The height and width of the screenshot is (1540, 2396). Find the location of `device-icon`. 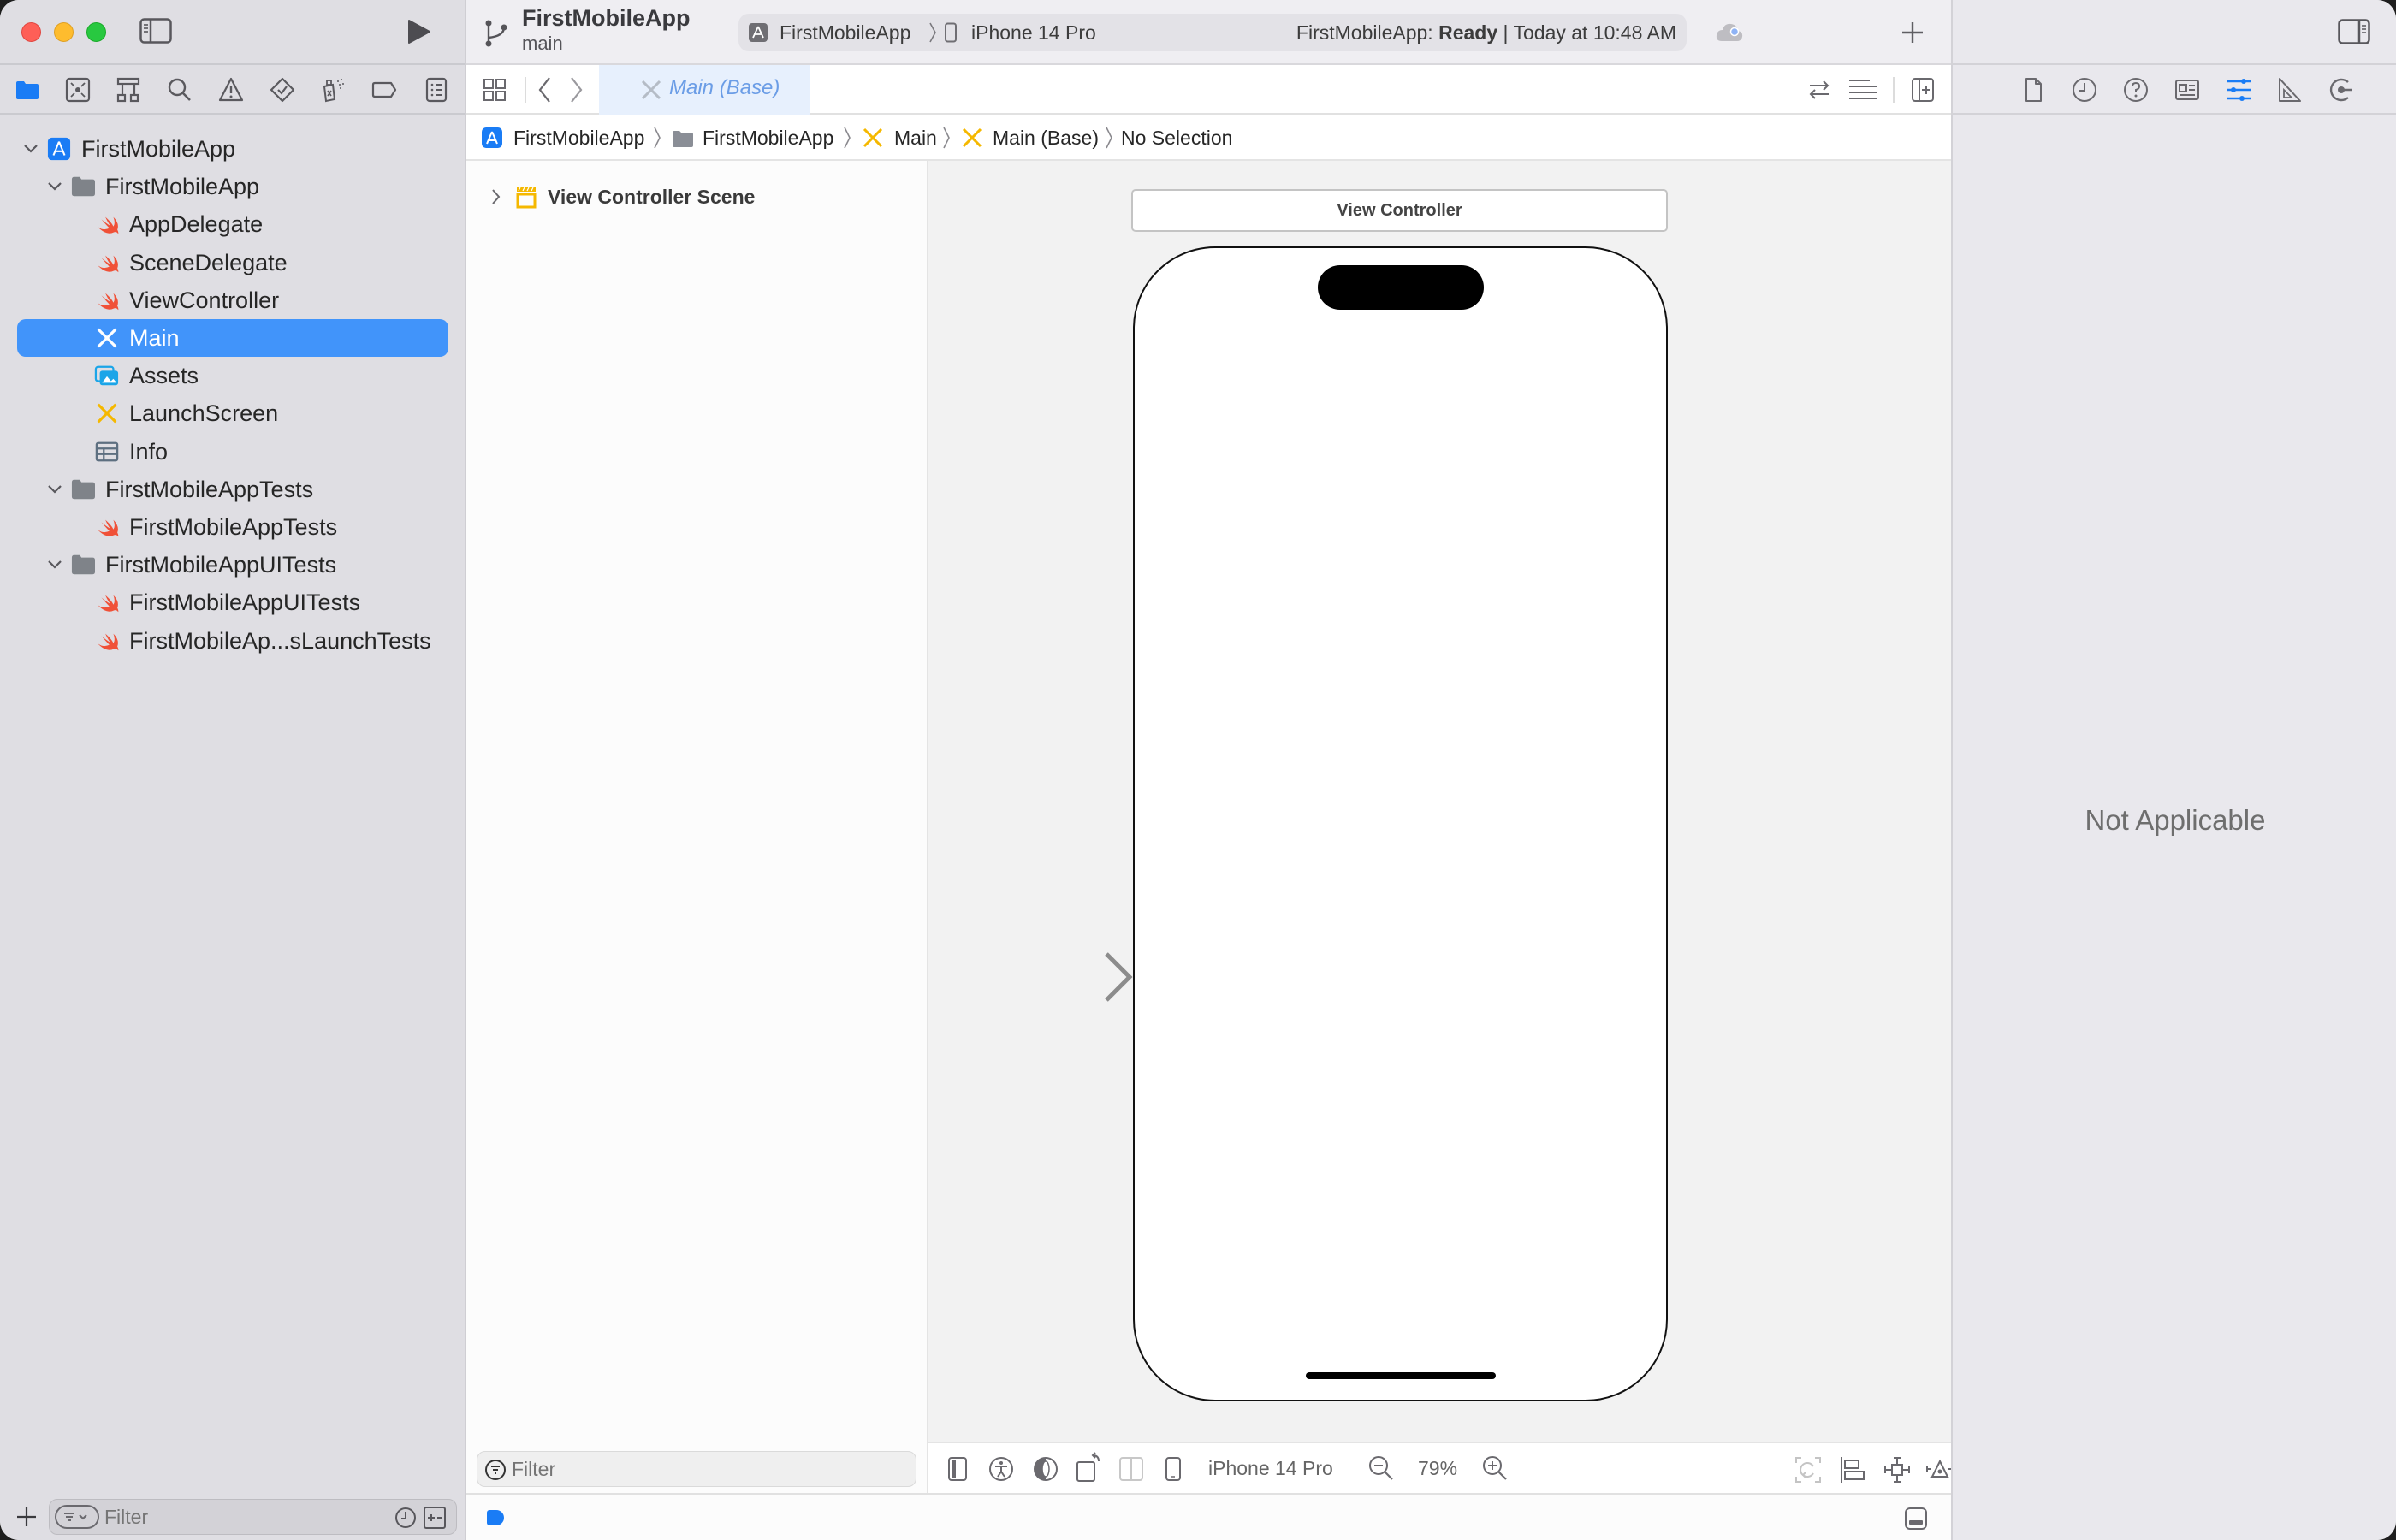

device-icon is located at coordinates (1173, 1469).